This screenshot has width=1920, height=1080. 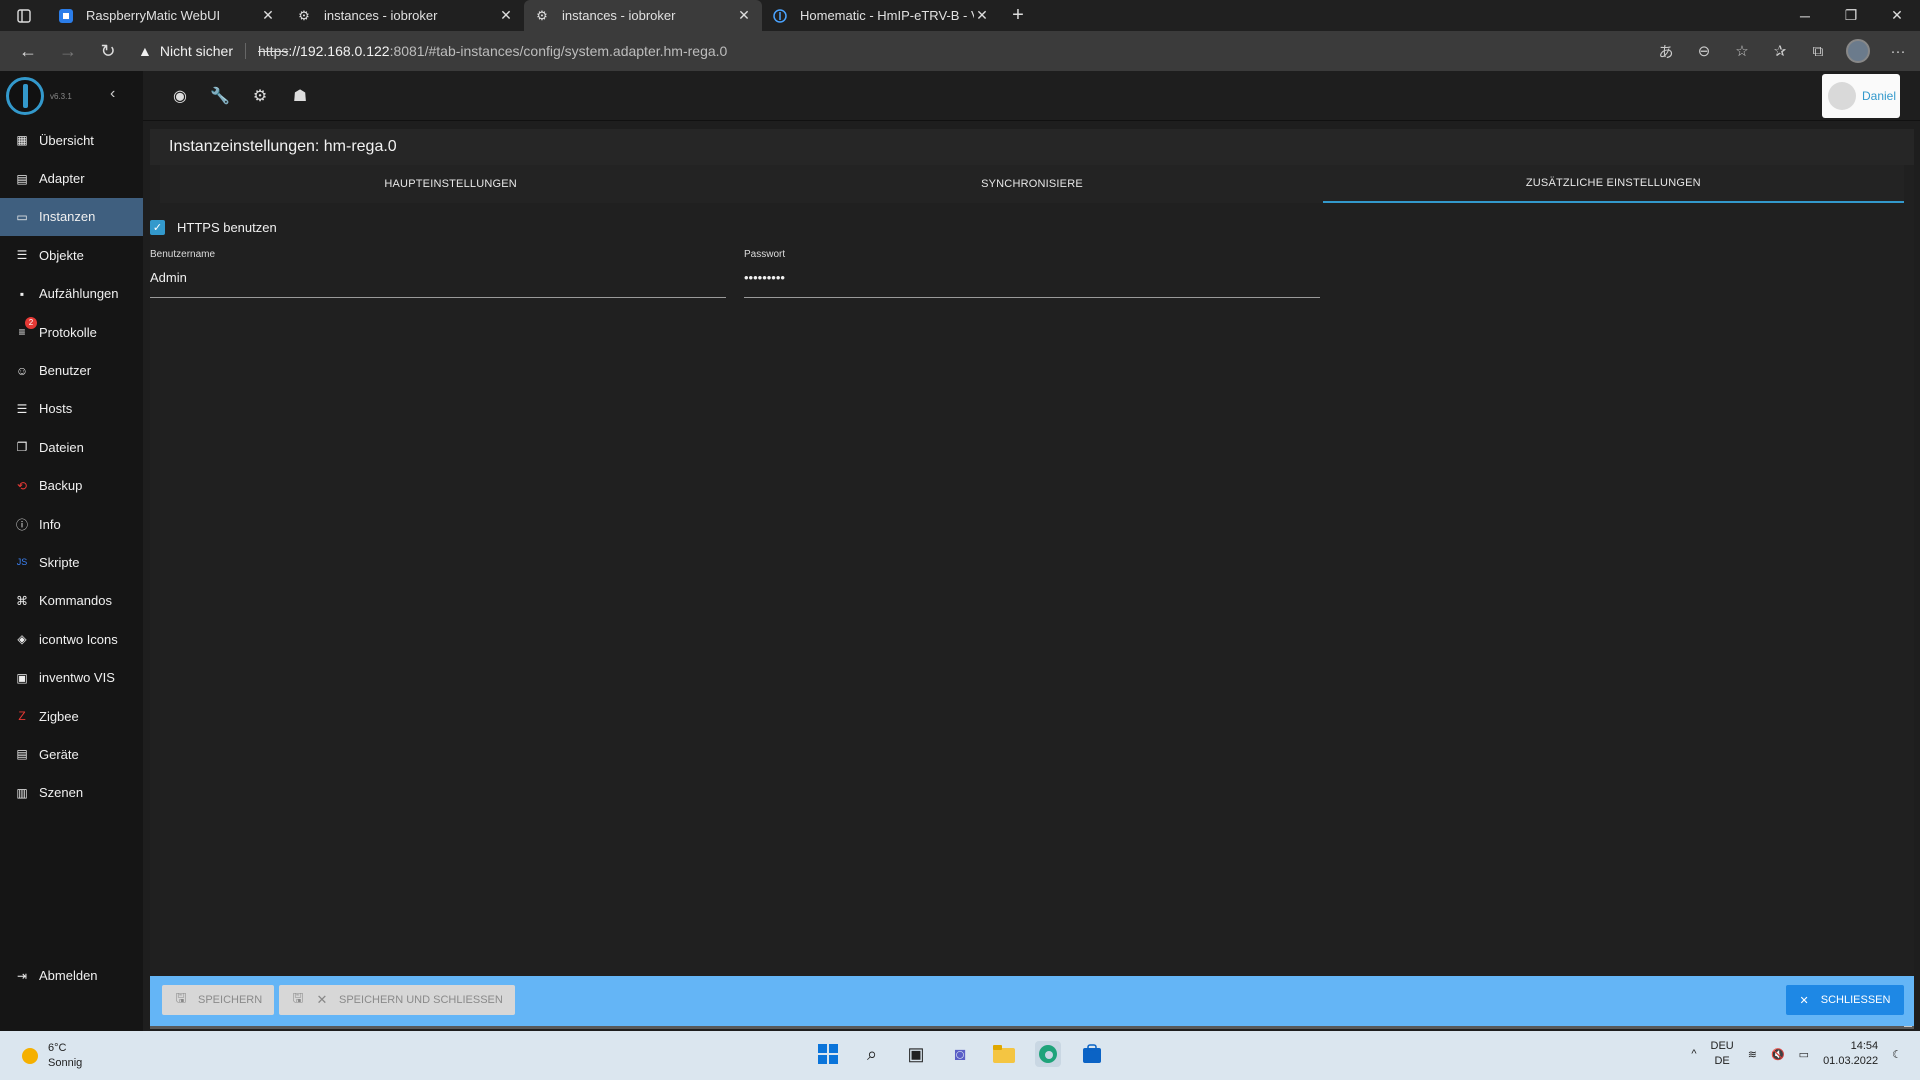 I want to click on input-language: DEU DE, so click(x=1722, y=1054).